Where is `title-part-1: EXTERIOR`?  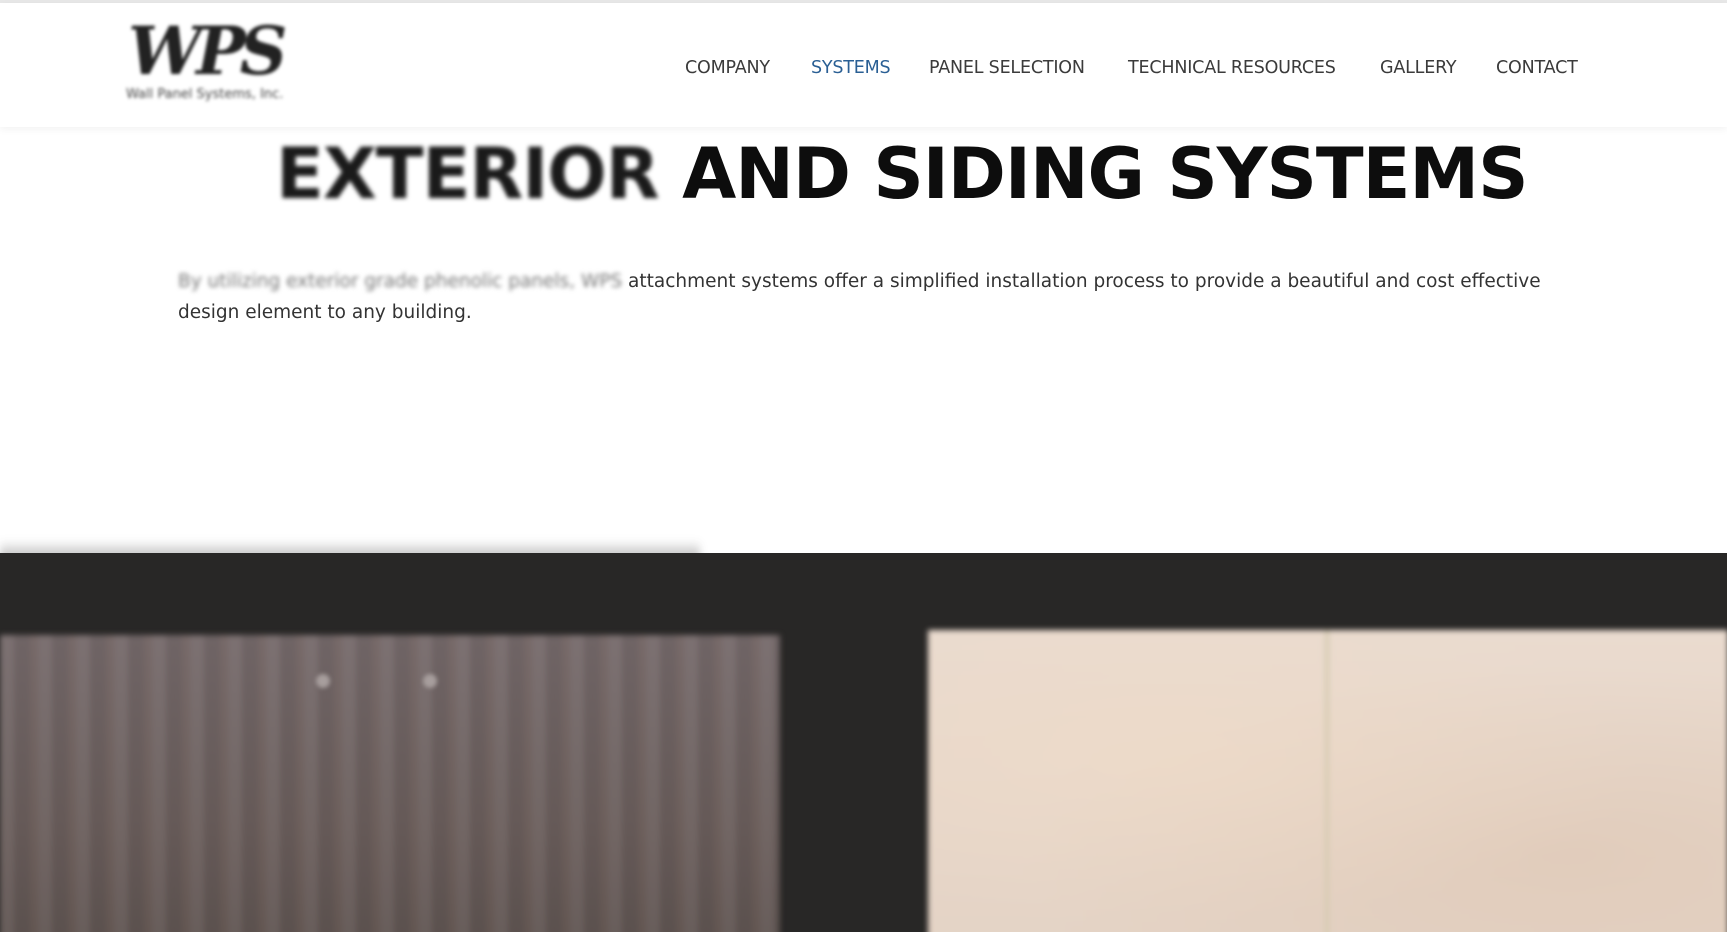 title-part-1: EXTERIOR is located at coordinates (468, 174).